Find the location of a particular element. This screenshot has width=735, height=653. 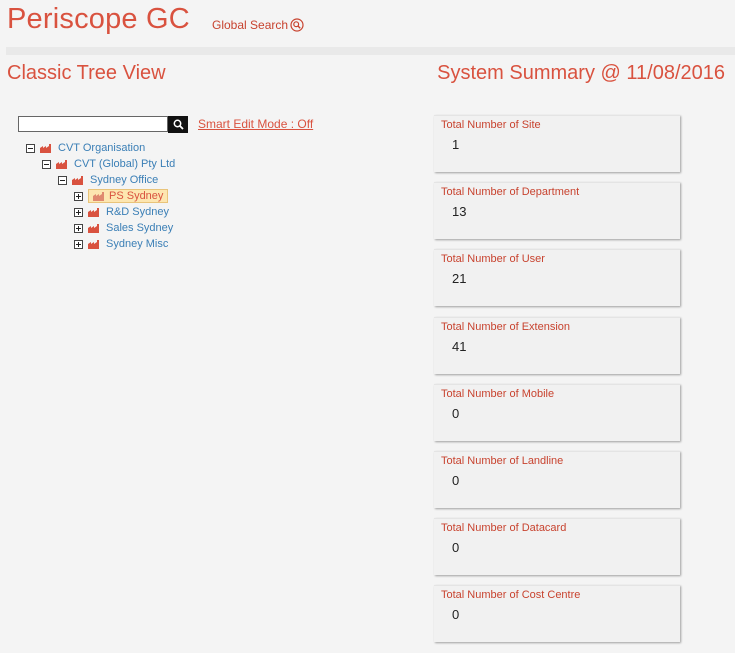

global-search-link: Global Search is located at coordinates (258, 25).